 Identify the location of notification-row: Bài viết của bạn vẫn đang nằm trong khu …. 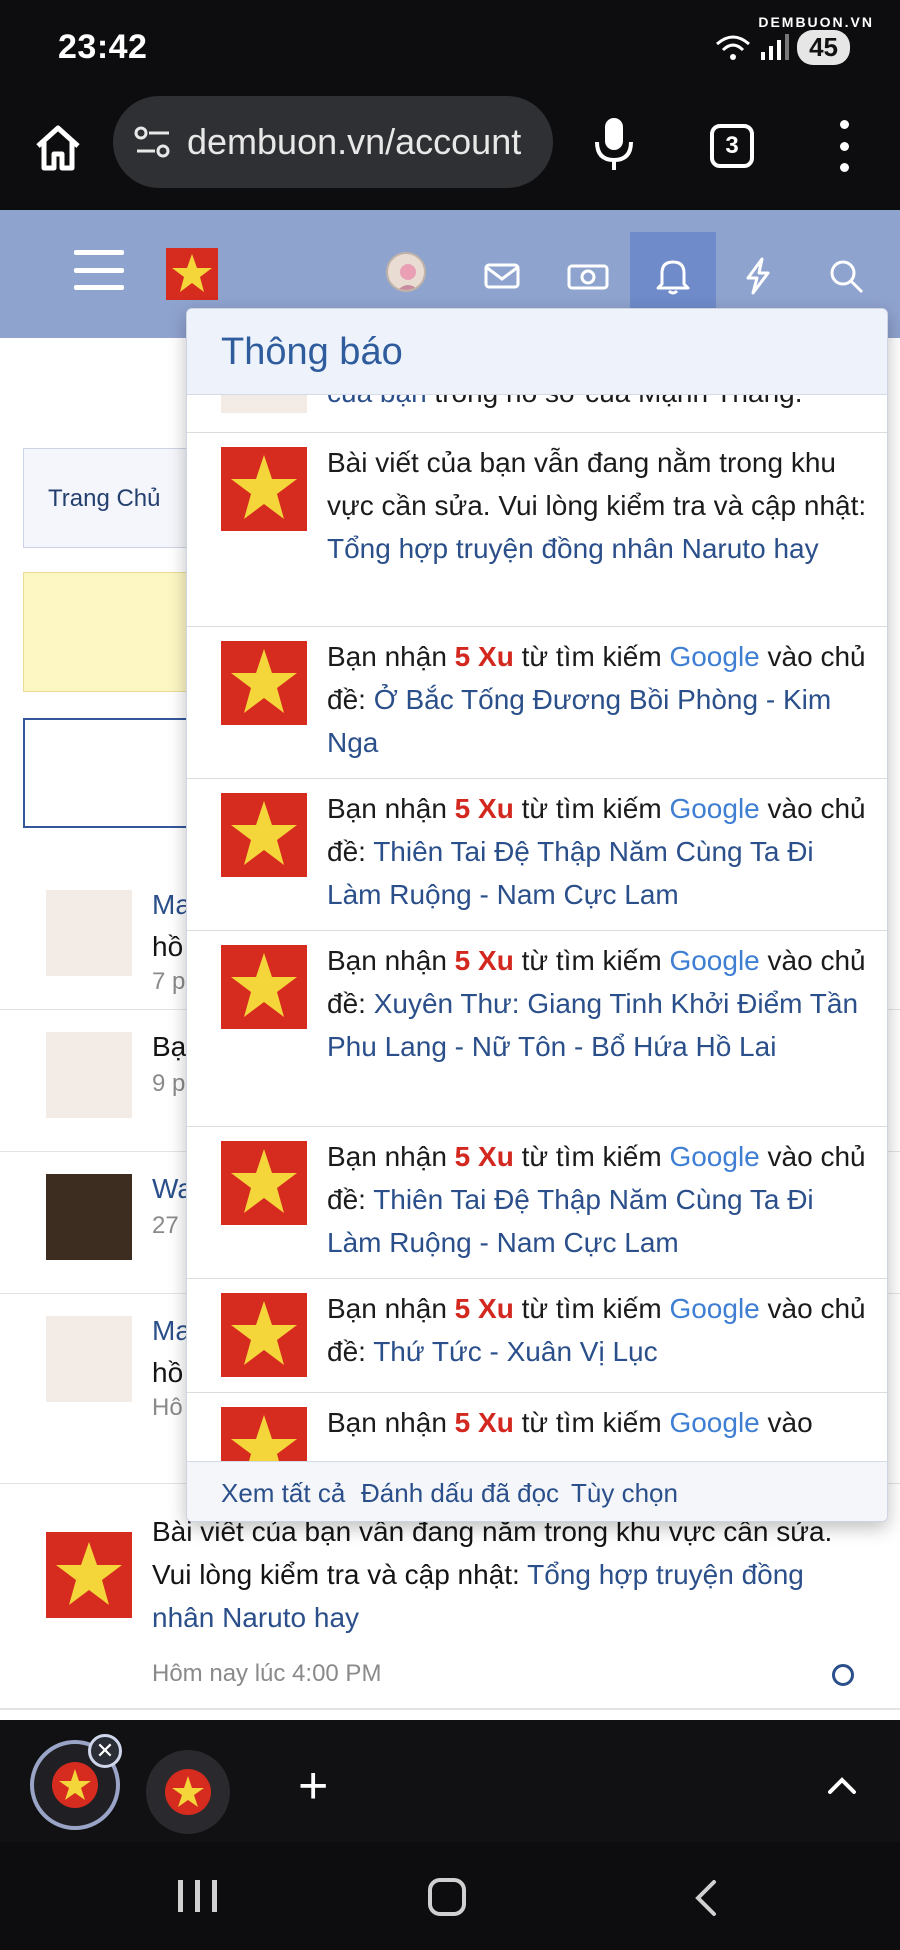
(450, 1610).